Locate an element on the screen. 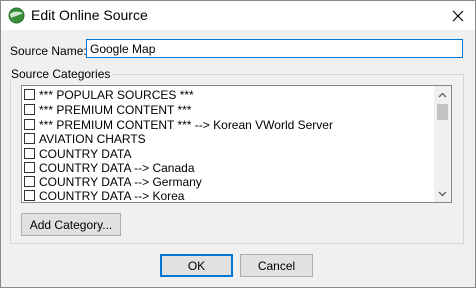  source-categories-legend: Source Categories is located at coordinates (61, 74).